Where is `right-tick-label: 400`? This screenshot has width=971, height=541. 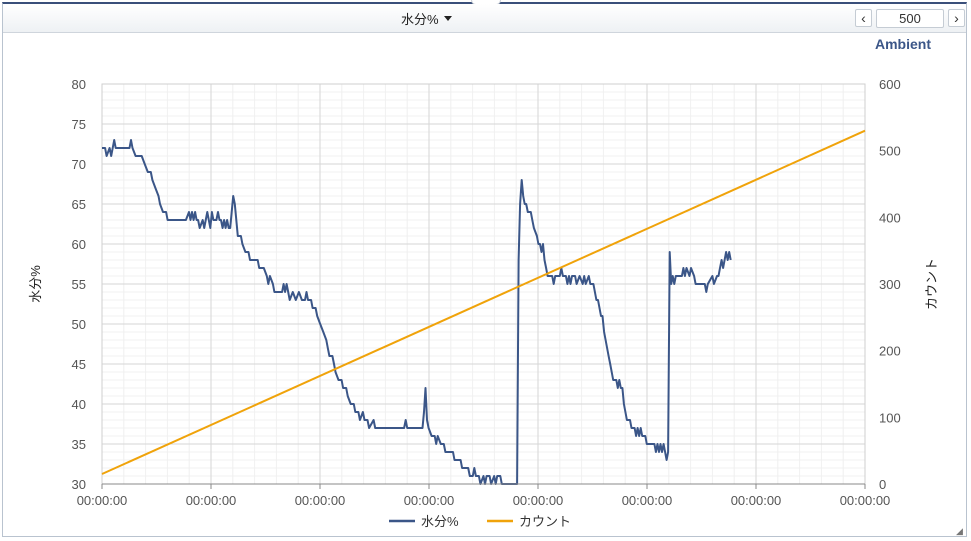 right-tick-label: 400 is located at coordinates (890, 217).